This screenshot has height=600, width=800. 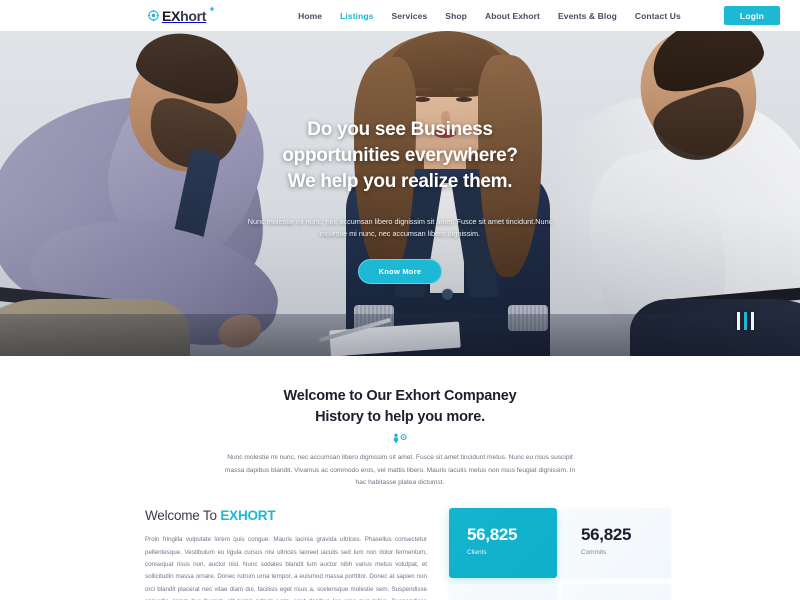 I want to click on about-heading-plain: Welcome To, so click(x=183, y=515).